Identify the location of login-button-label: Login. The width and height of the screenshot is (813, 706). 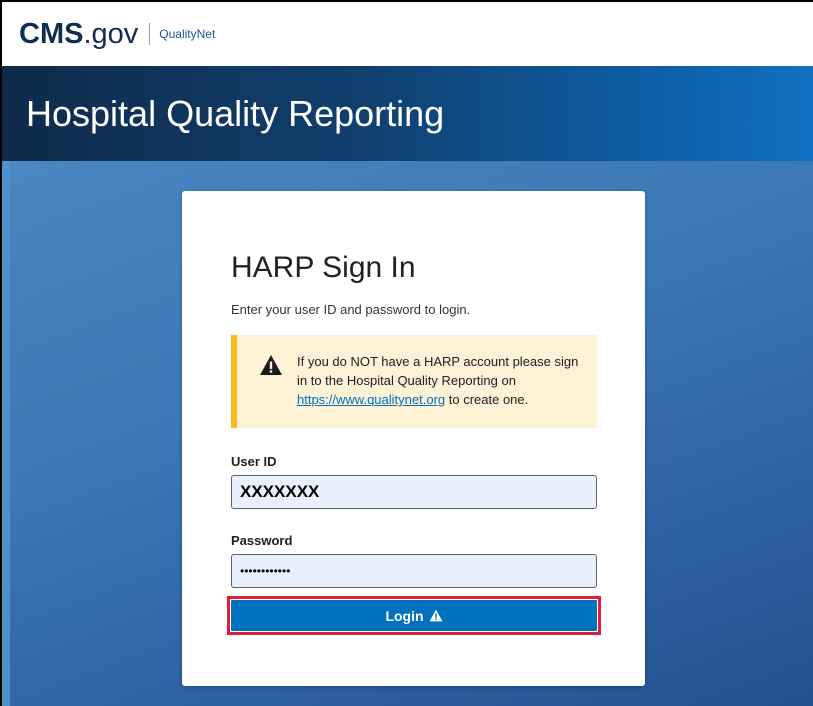
(404, 615).